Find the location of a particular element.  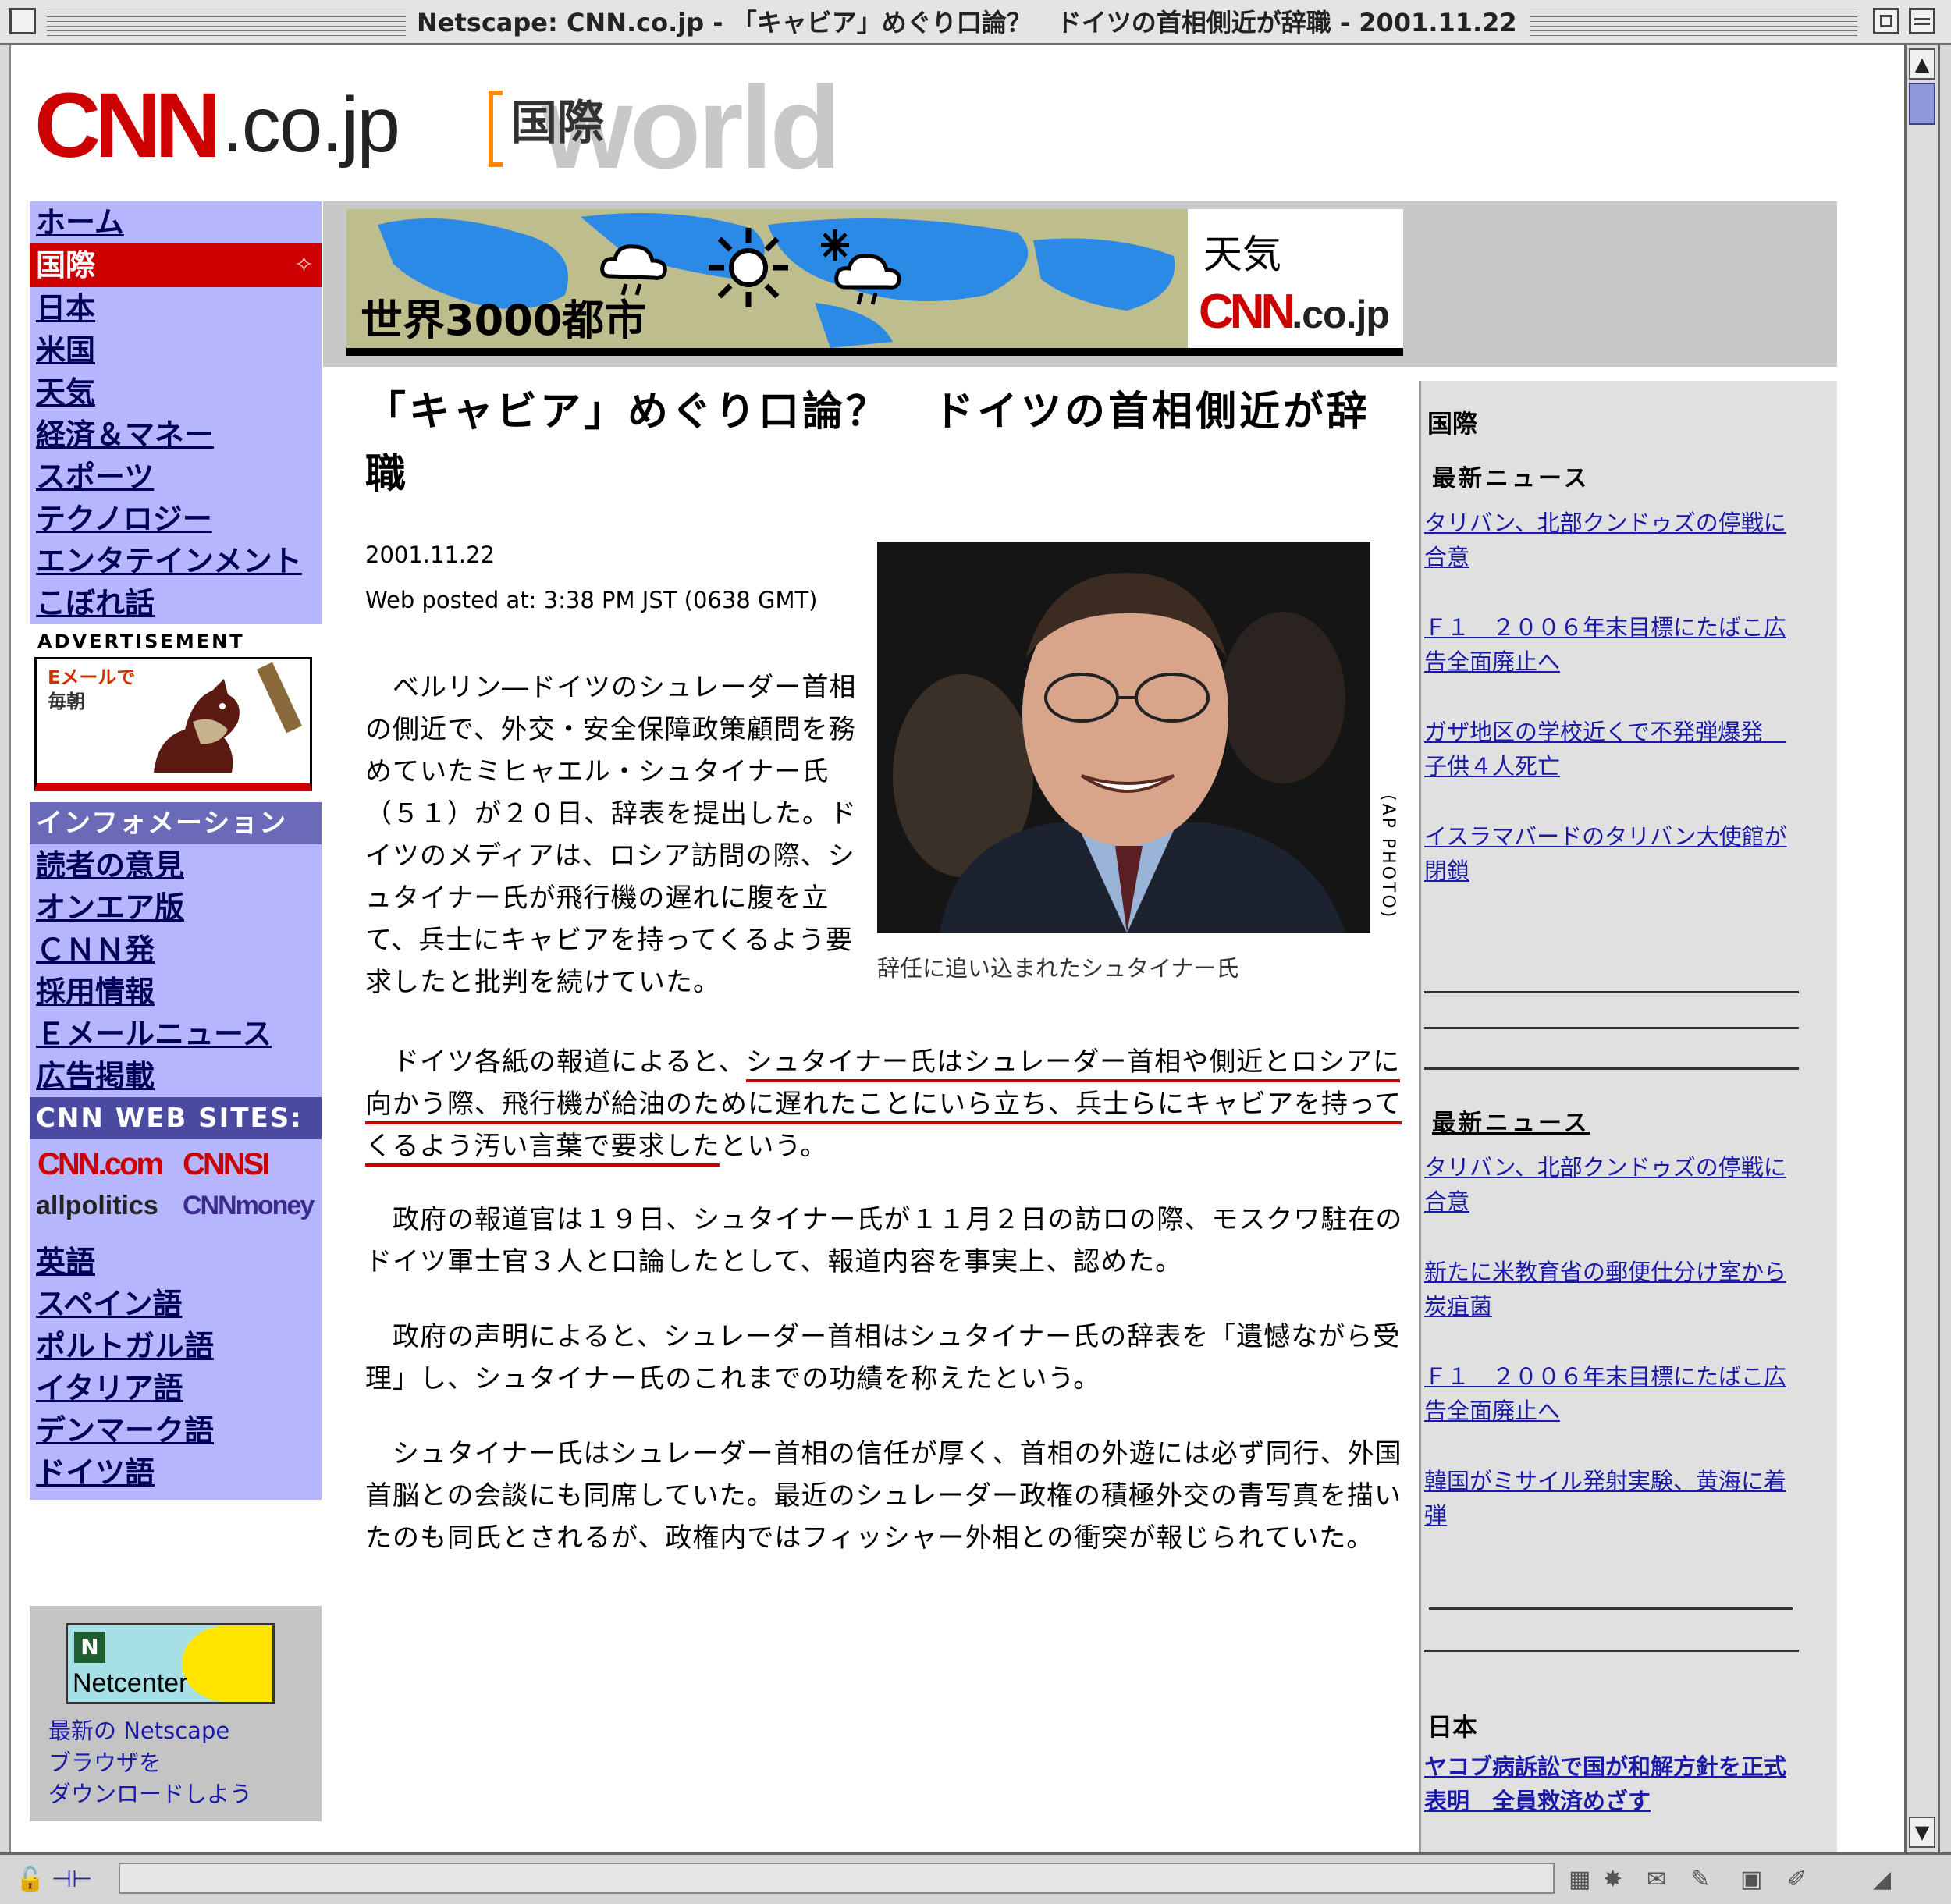

nav-item-onair: オンエア版 is located at coordinates (176, 907).